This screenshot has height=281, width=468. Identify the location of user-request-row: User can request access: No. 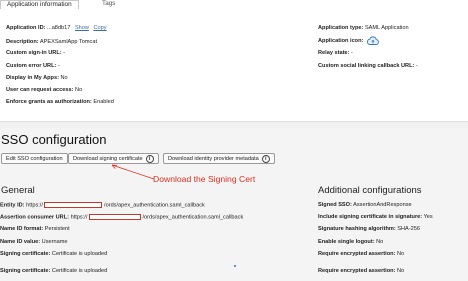
(44, 90).